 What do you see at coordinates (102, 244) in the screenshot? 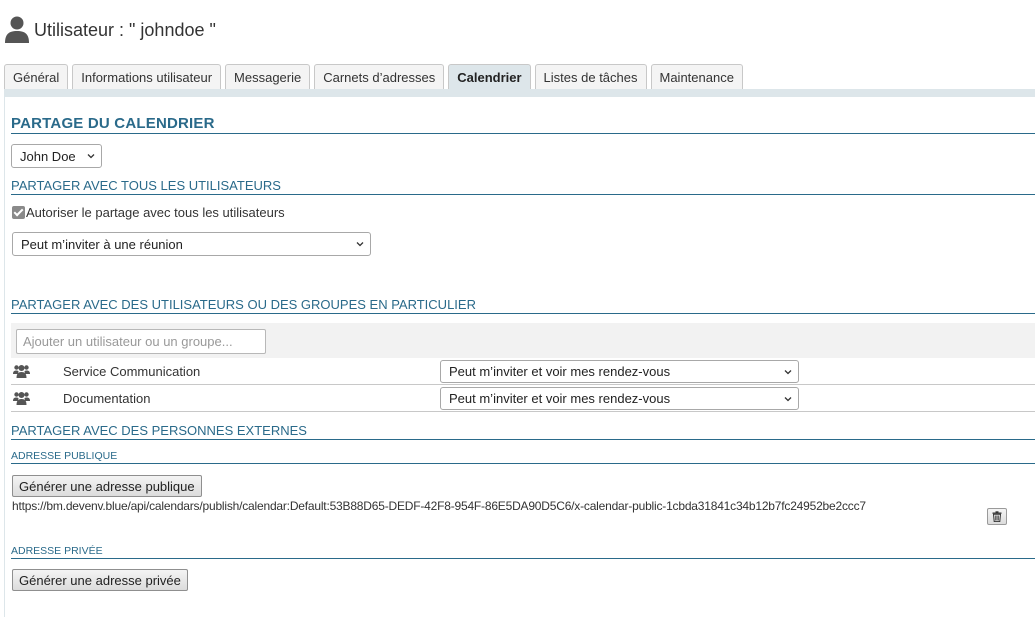
I see `all-users-permission-value: Peut m’inviter à une réunion` at bounding box center [102, 244].